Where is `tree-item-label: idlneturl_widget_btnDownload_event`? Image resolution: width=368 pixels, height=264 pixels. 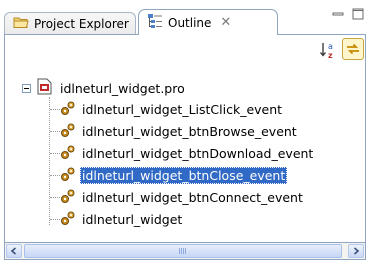
tree-item-label: idlneturl_widget_btnDownload_event is located at coordinates (198, 153).